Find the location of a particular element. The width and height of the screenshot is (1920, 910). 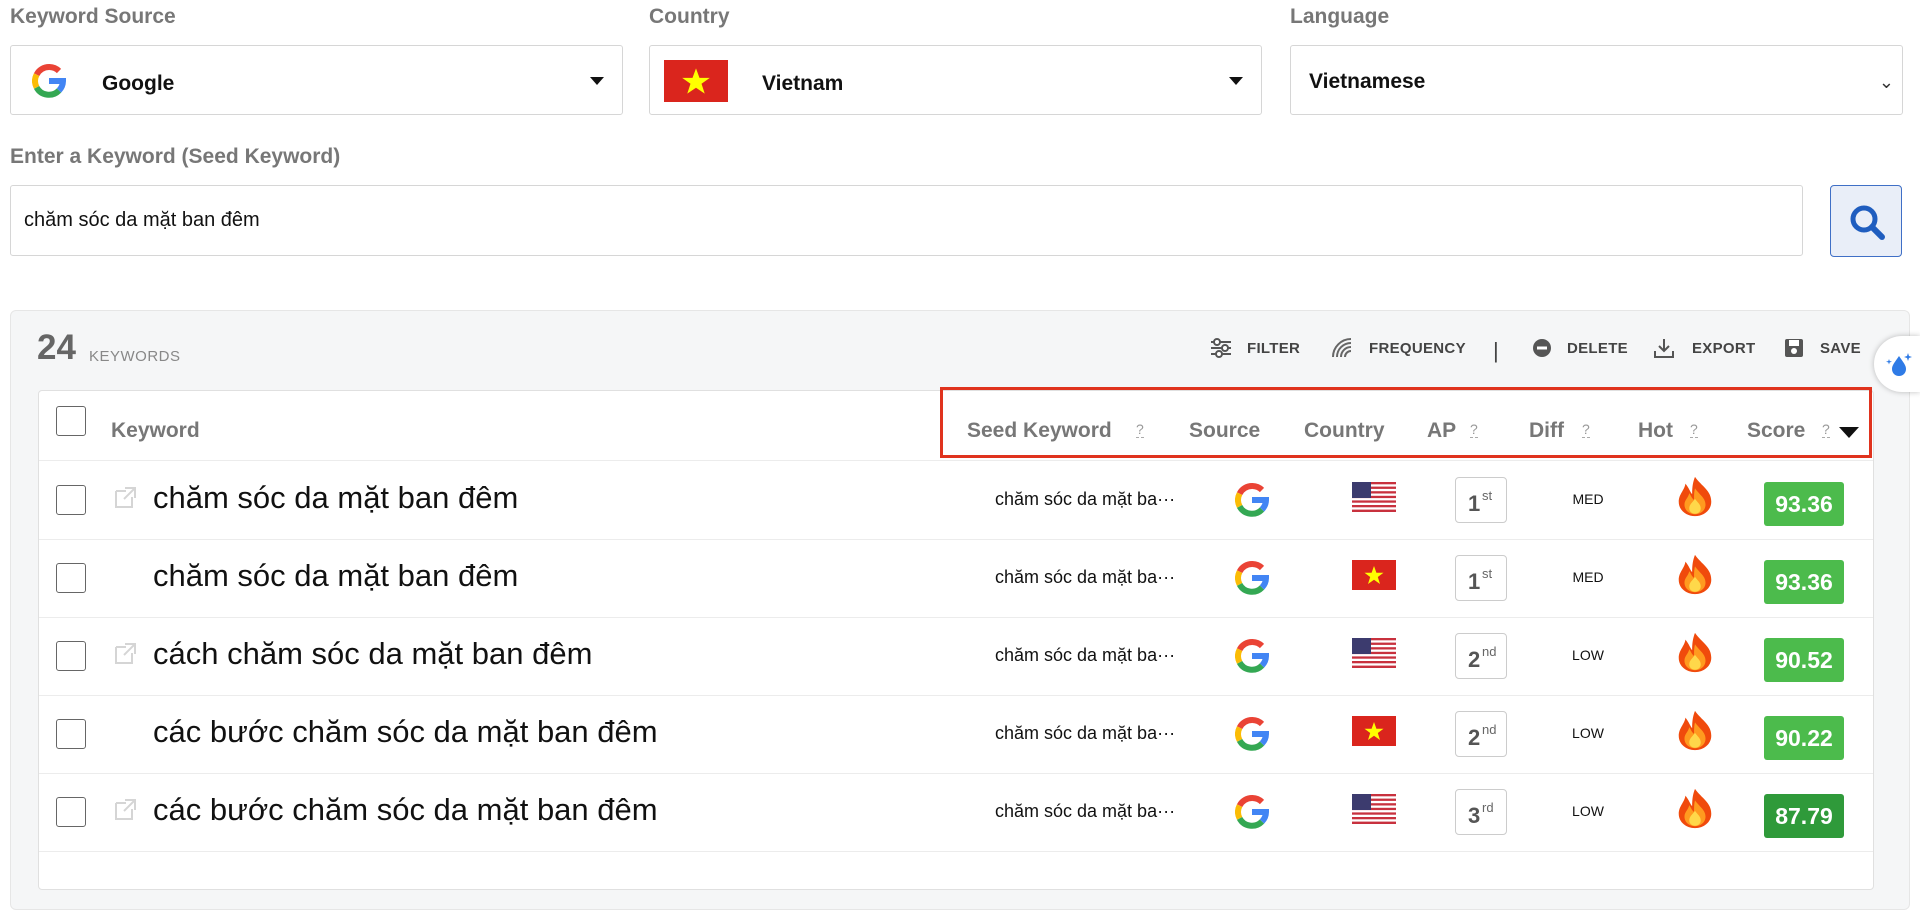

header-separator is located at coordinates (956, 460).